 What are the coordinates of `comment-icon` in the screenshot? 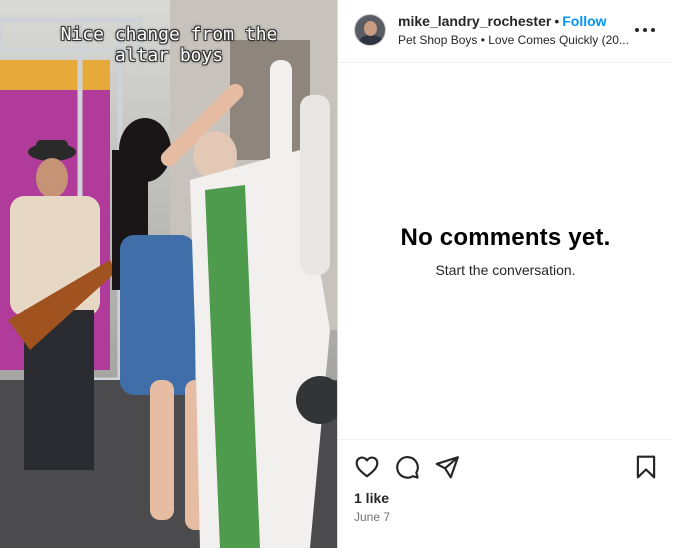 It's located at (407, 467).